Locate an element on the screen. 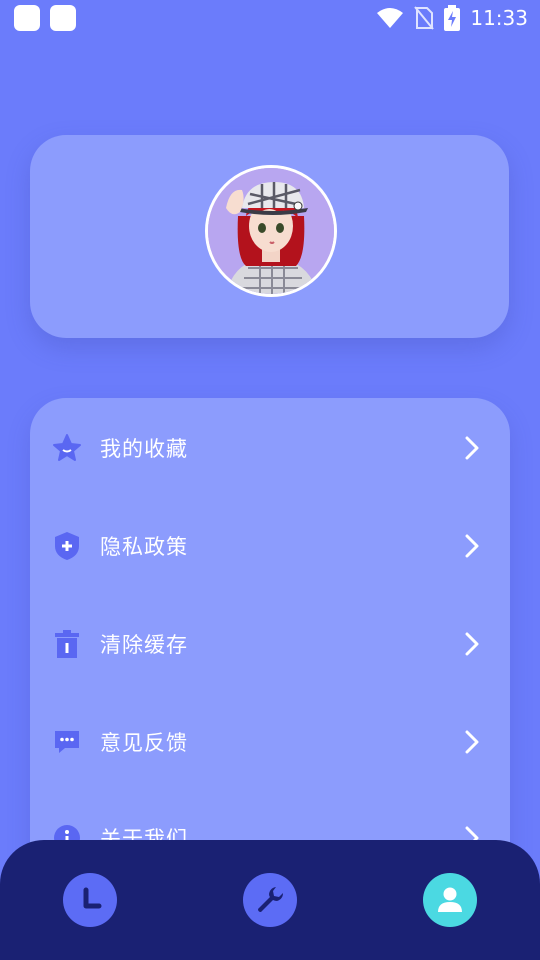 This screenshot has width=540, height=960. trash-icon is located at coordinates (67, 644).